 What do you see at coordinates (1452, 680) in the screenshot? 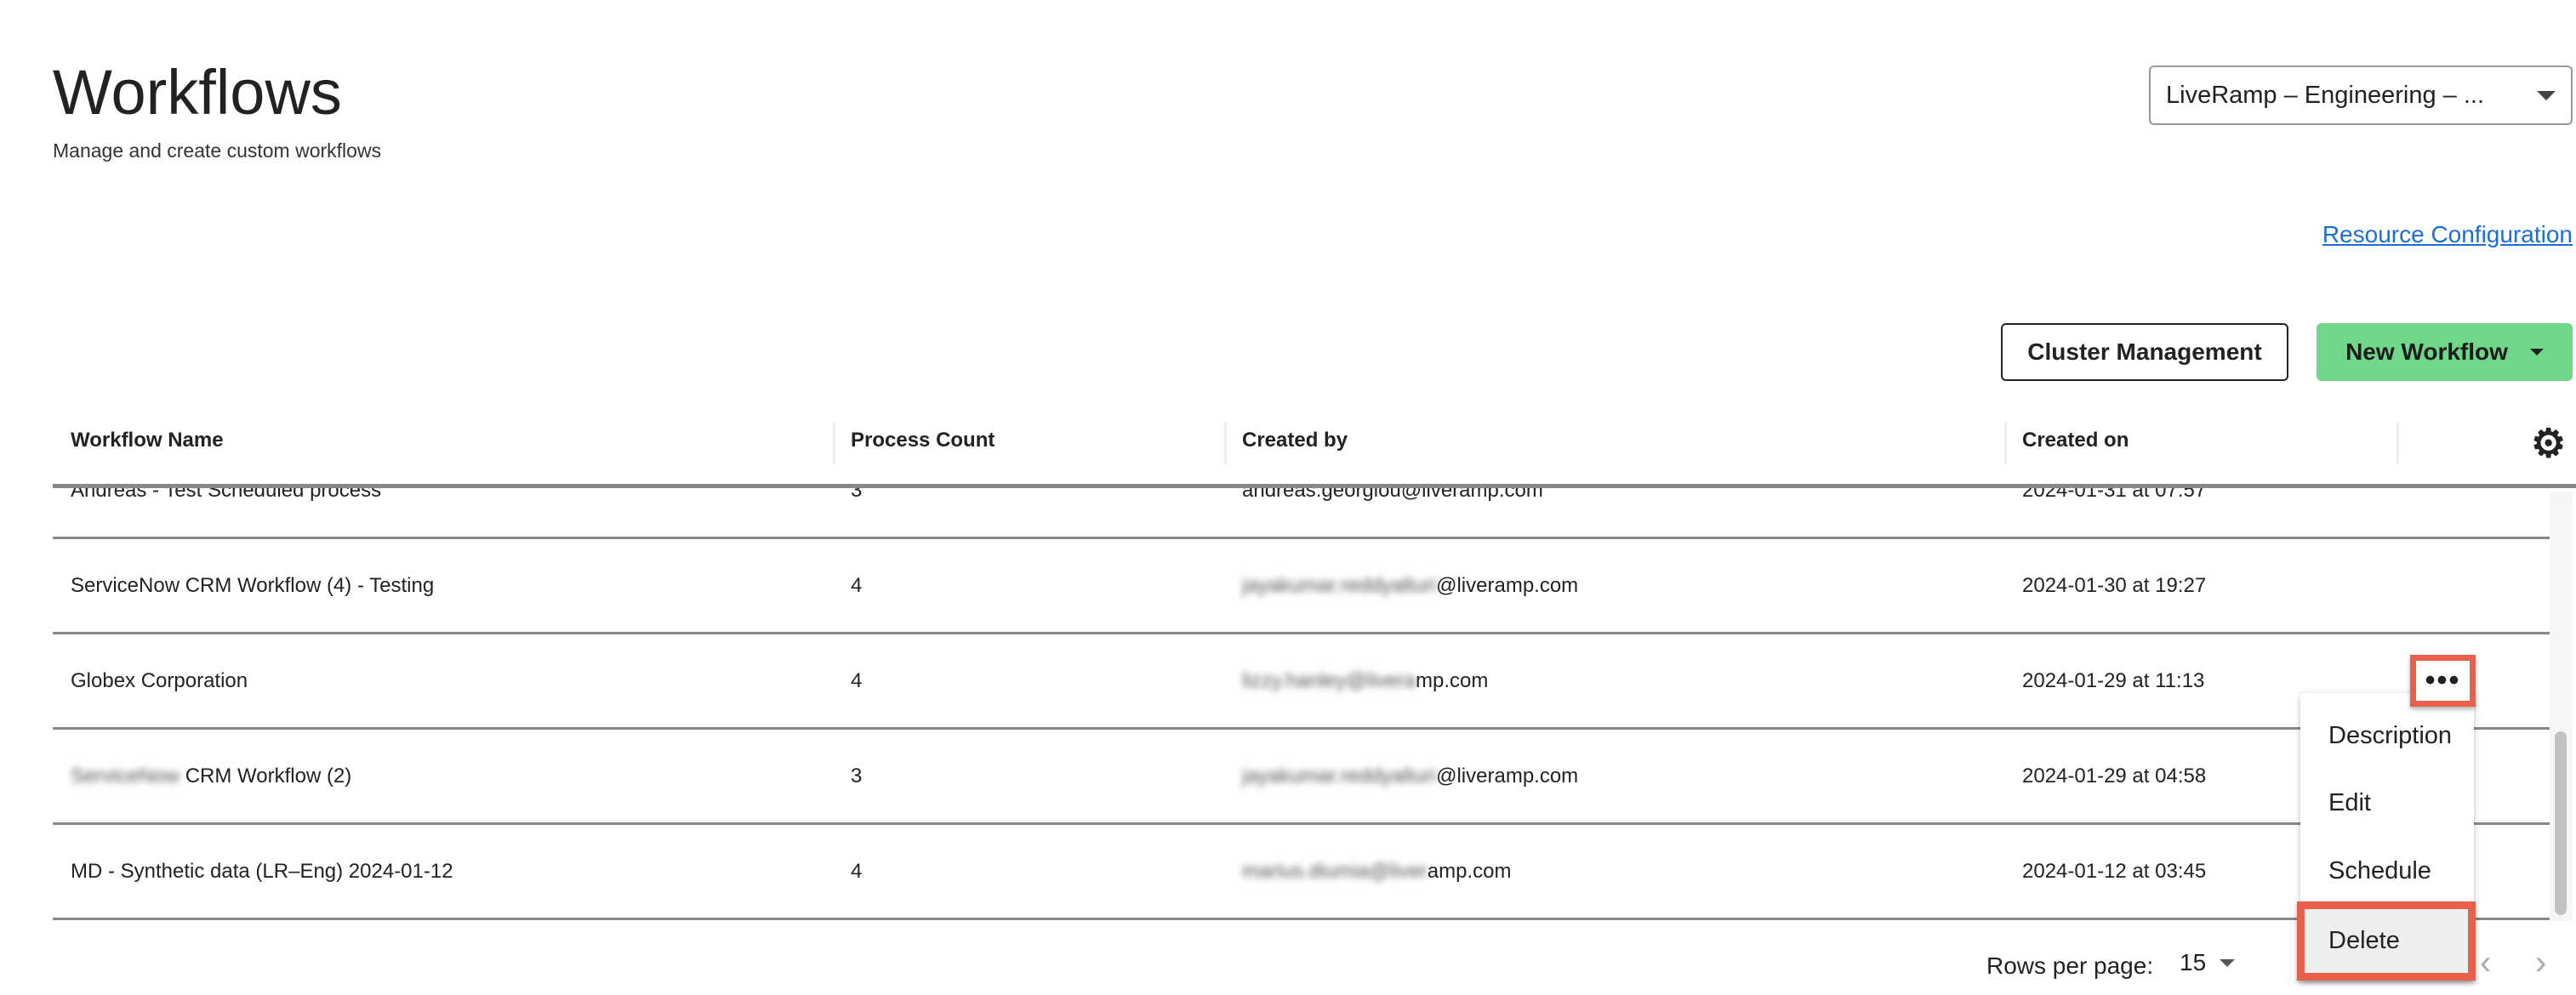
I see `created-by: mp.com` at bounding box center [1452, 680].